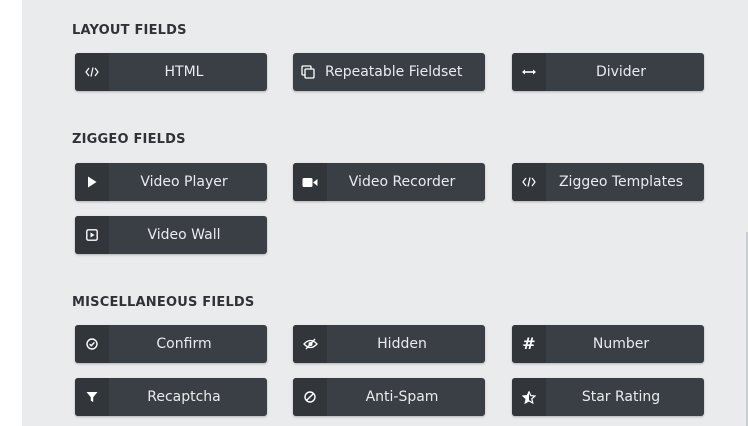  I want to click on star-half-icon, so click(529, 397).